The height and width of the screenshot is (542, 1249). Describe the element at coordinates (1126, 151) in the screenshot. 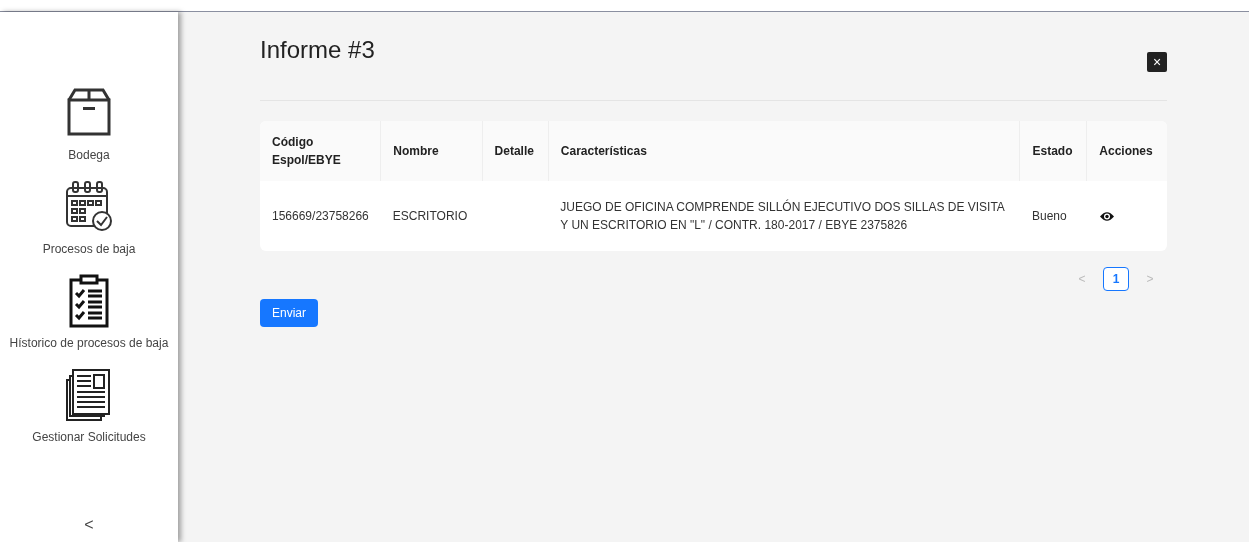

I see `column-header: Acciones` at that location.